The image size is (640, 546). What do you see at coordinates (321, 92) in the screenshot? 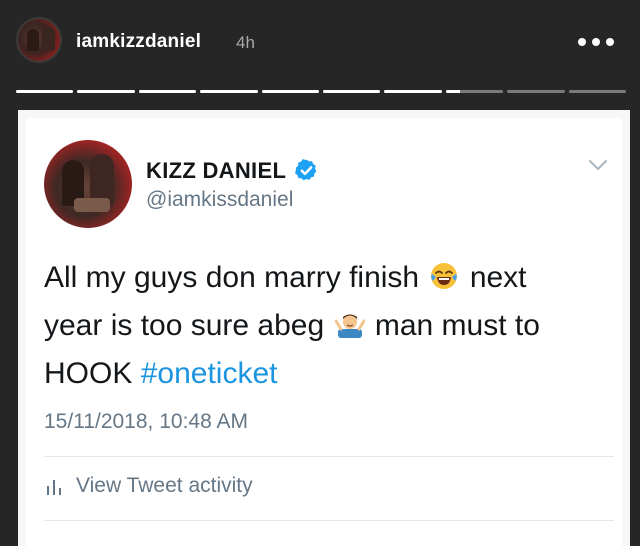
I see `story-progress-bar` at bounding box center [321, 92].